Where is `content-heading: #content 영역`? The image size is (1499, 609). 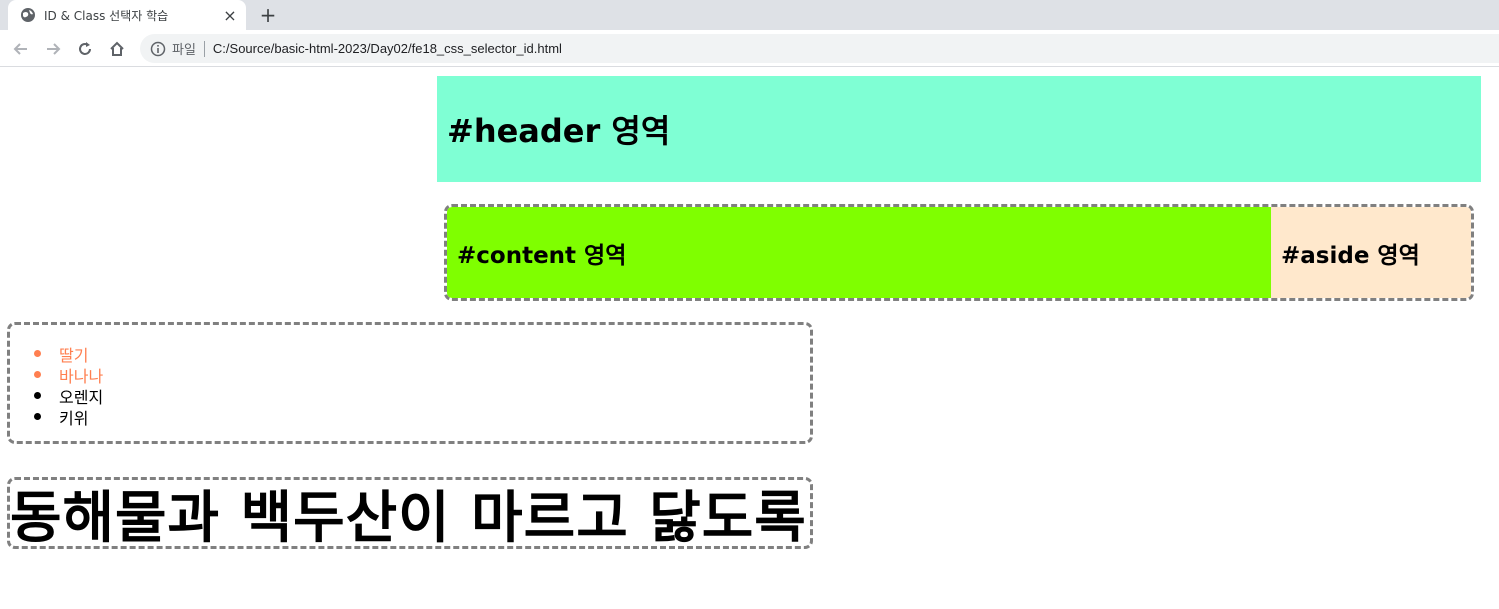
content-heading: #content 영역 is located at coordinates (542, 255).